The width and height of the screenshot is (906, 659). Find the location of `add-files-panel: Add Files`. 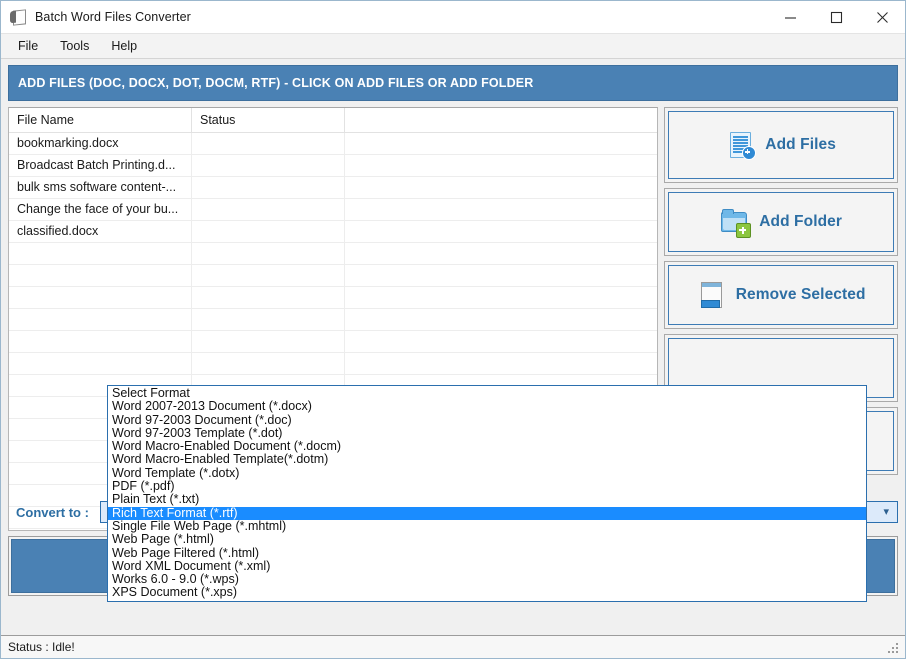

add-files-panel: Add Files is located at coordinates (781, 145).